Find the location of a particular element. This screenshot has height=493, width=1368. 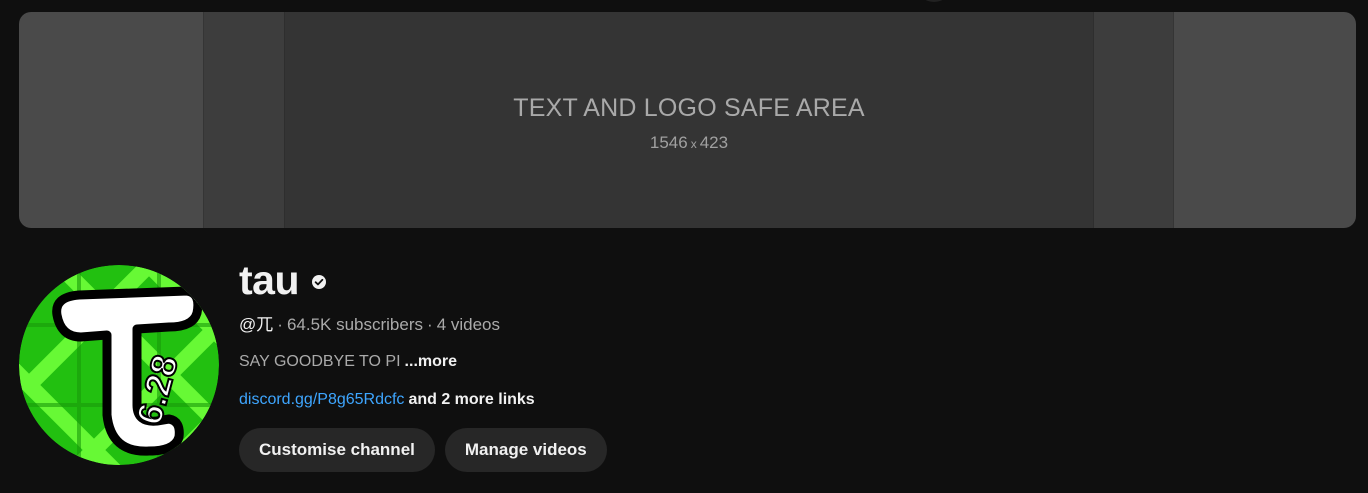

discord-link: discord.gg/P8g65Rdcfc is located at coordinates (321, 399).